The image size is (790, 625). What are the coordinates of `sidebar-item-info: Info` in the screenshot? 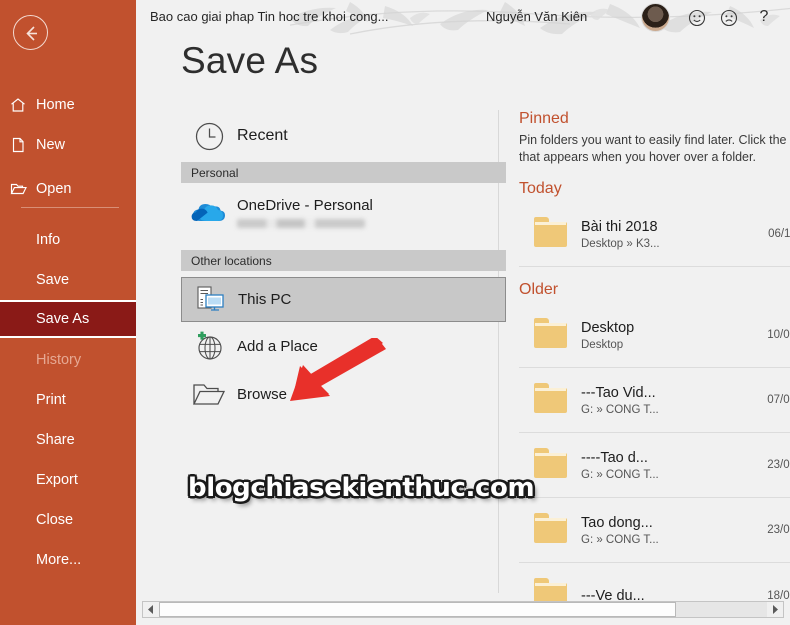 It's located at (68, 240).